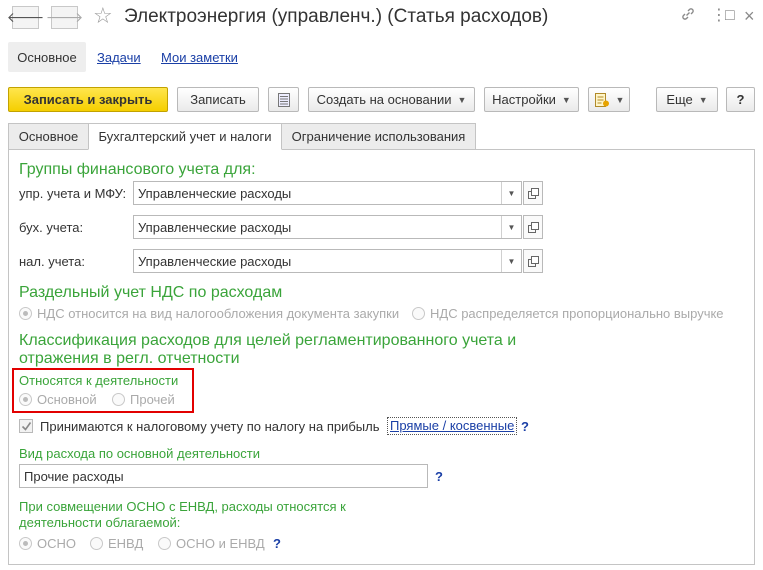  What do you see at coordinates (47, 57) in the screenshot?
I see `section-main: Основное` at bounding box center [47, 57].